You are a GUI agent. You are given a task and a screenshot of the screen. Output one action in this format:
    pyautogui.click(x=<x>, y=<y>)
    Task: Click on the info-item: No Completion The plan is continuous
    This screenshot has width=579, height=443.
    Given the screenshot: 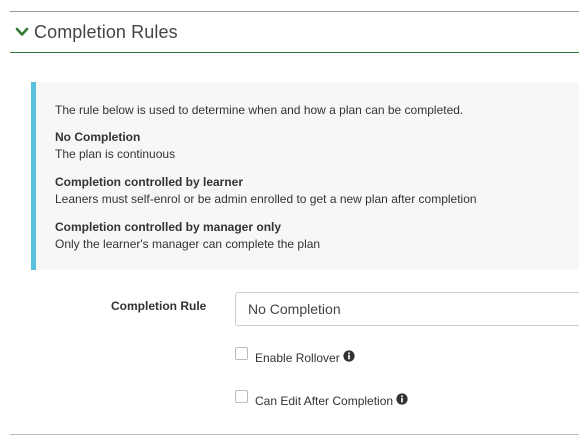 What is the action you would take?
    pyautogui.click(x=317, y=145)
    